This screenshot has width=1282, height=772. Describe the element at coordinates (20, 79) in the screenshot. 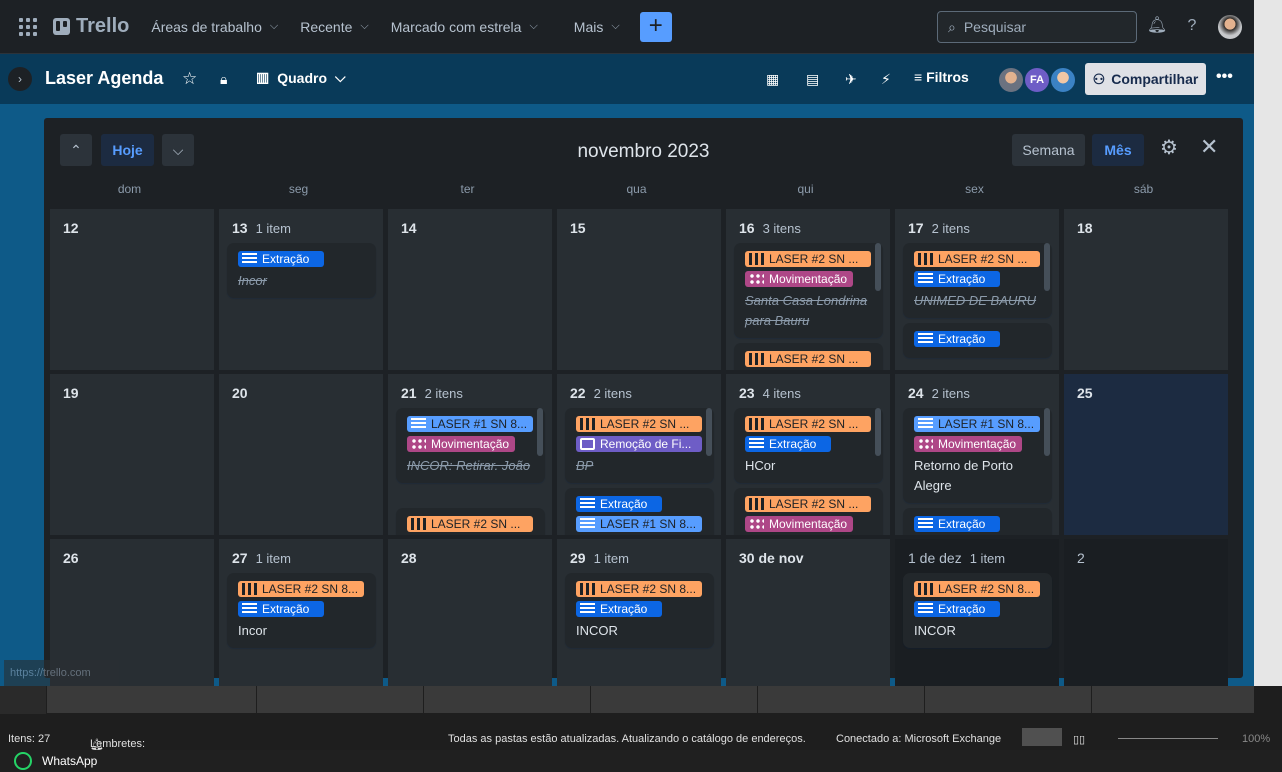

I see `sidebar-expand-icon: ›` at that location.